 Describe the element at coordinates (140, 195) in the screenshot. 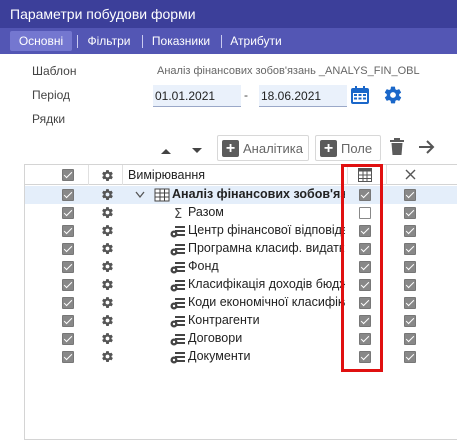

I see `chevron-down-icon` at that location.